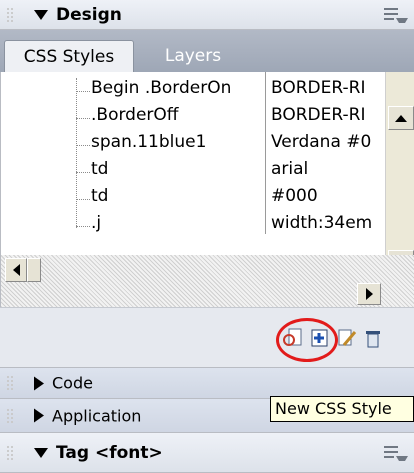 This screenshot has width=414, height=473. I want to click on panel-title: Tag <font>, so click(109, 452).